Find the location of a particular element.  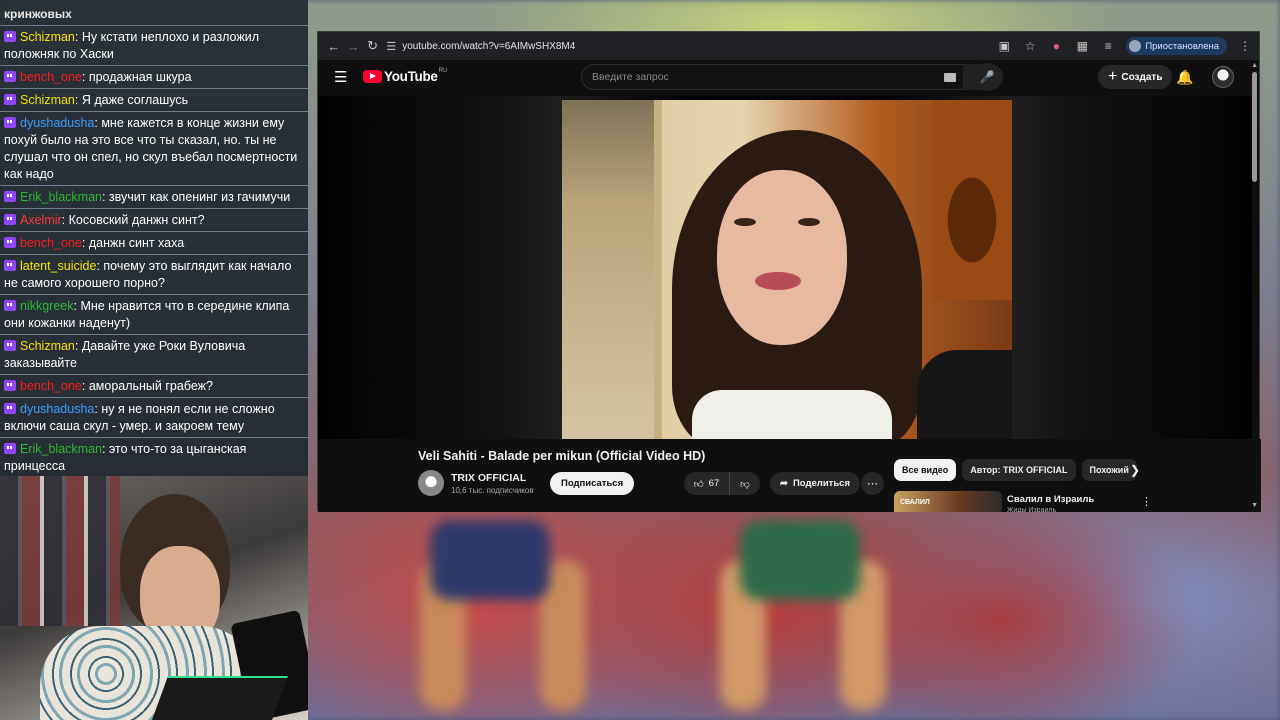

youtube-logo: YouTube RU is located at coordinates (405, 75).